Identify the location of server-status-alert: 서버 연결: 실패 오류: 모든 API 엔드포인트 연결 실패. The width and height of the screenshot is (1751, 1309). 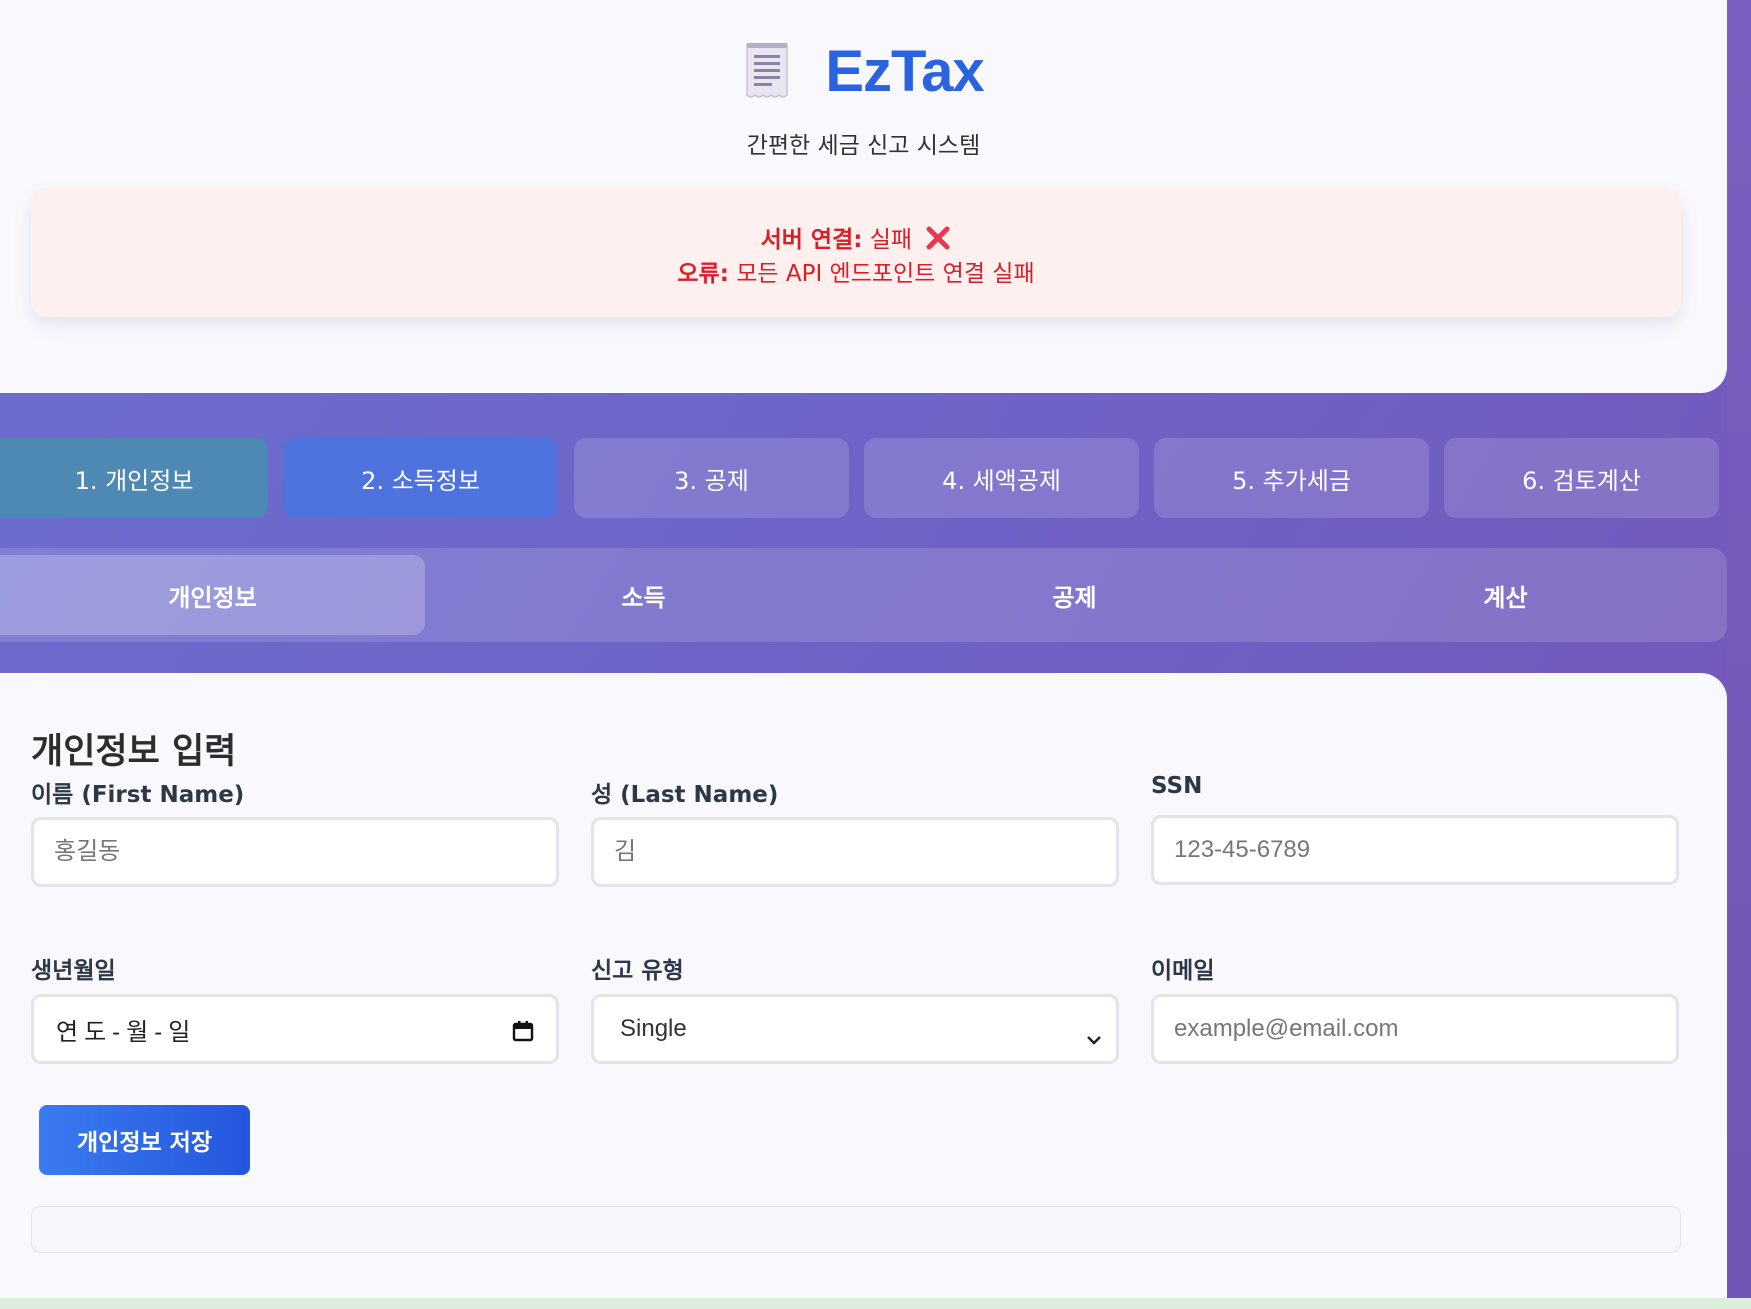
(856, 252).